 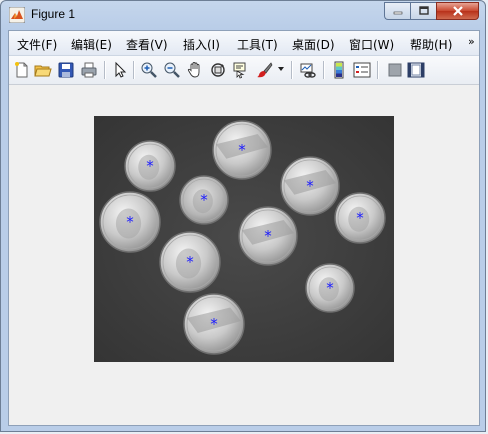 I want to click on window-title: Figure 1, so click(x=53, y=14).